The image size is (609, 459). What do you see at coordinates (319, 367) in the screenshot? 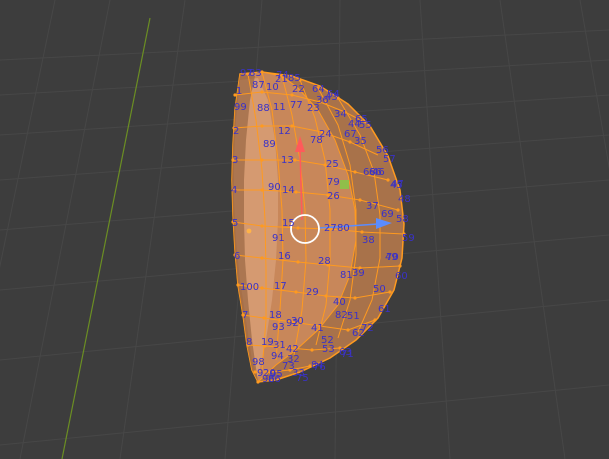
I see `vertex-index-label: 76` at bounding box center [319, 367].